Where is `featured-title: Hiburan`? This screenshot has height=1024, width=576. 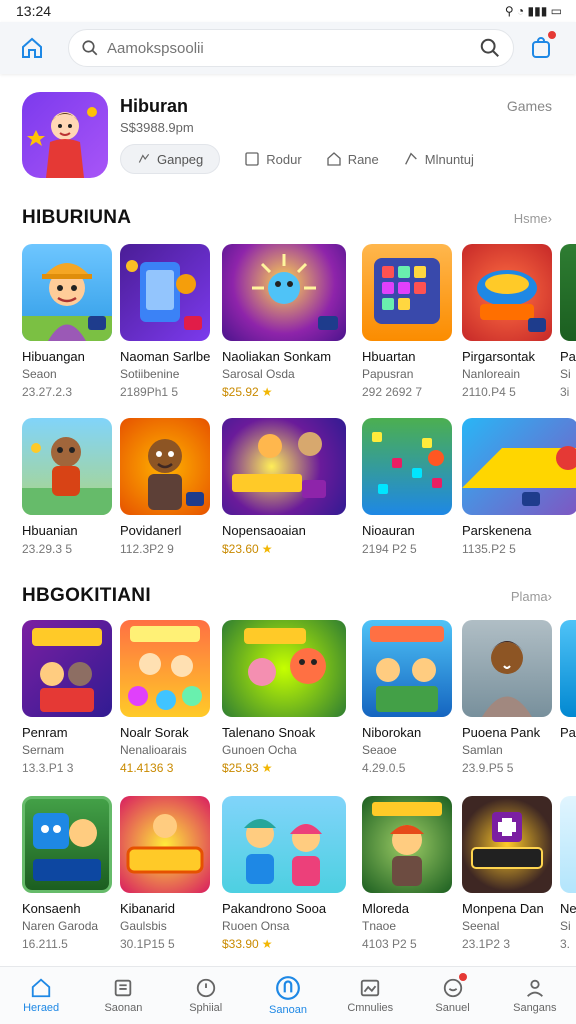
featured-title: Hiburan is located at coordinates (154, 106).